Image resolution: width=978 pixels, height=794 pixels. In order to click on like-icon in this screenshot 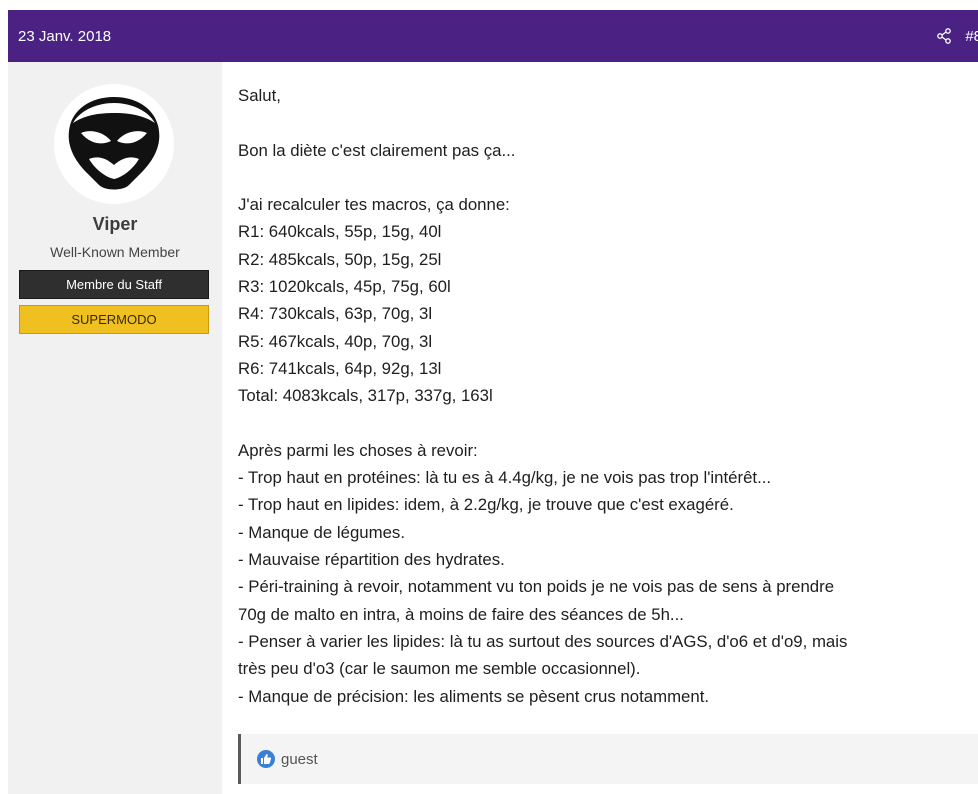, I will do `click(266, 759)`.